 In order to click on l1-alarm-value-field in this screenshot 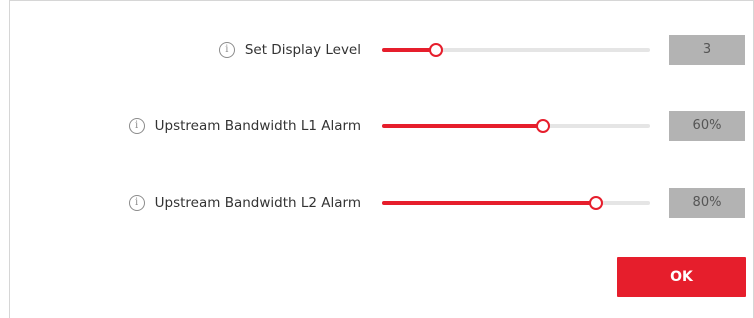, I will do `click(707, 126)`.